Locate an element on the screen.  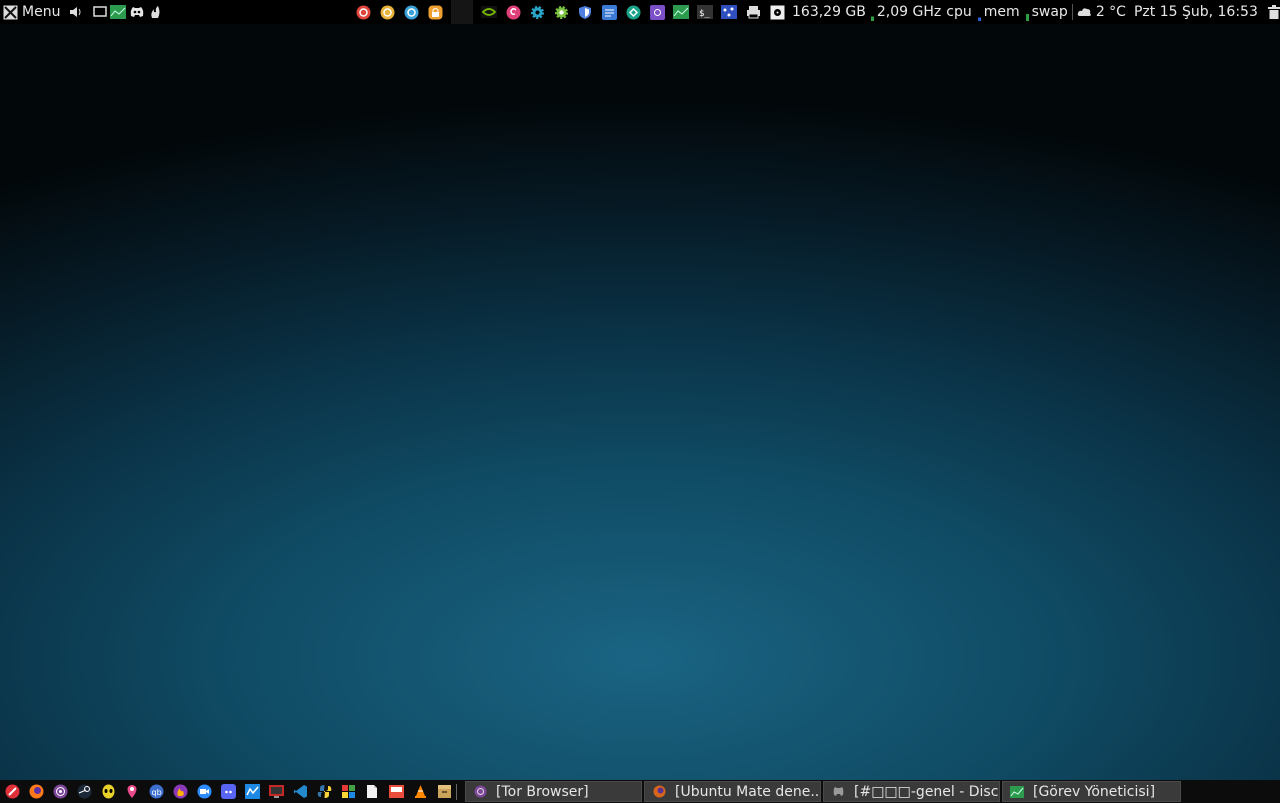
tray-blank-slot is located at coordinates (462, 12).